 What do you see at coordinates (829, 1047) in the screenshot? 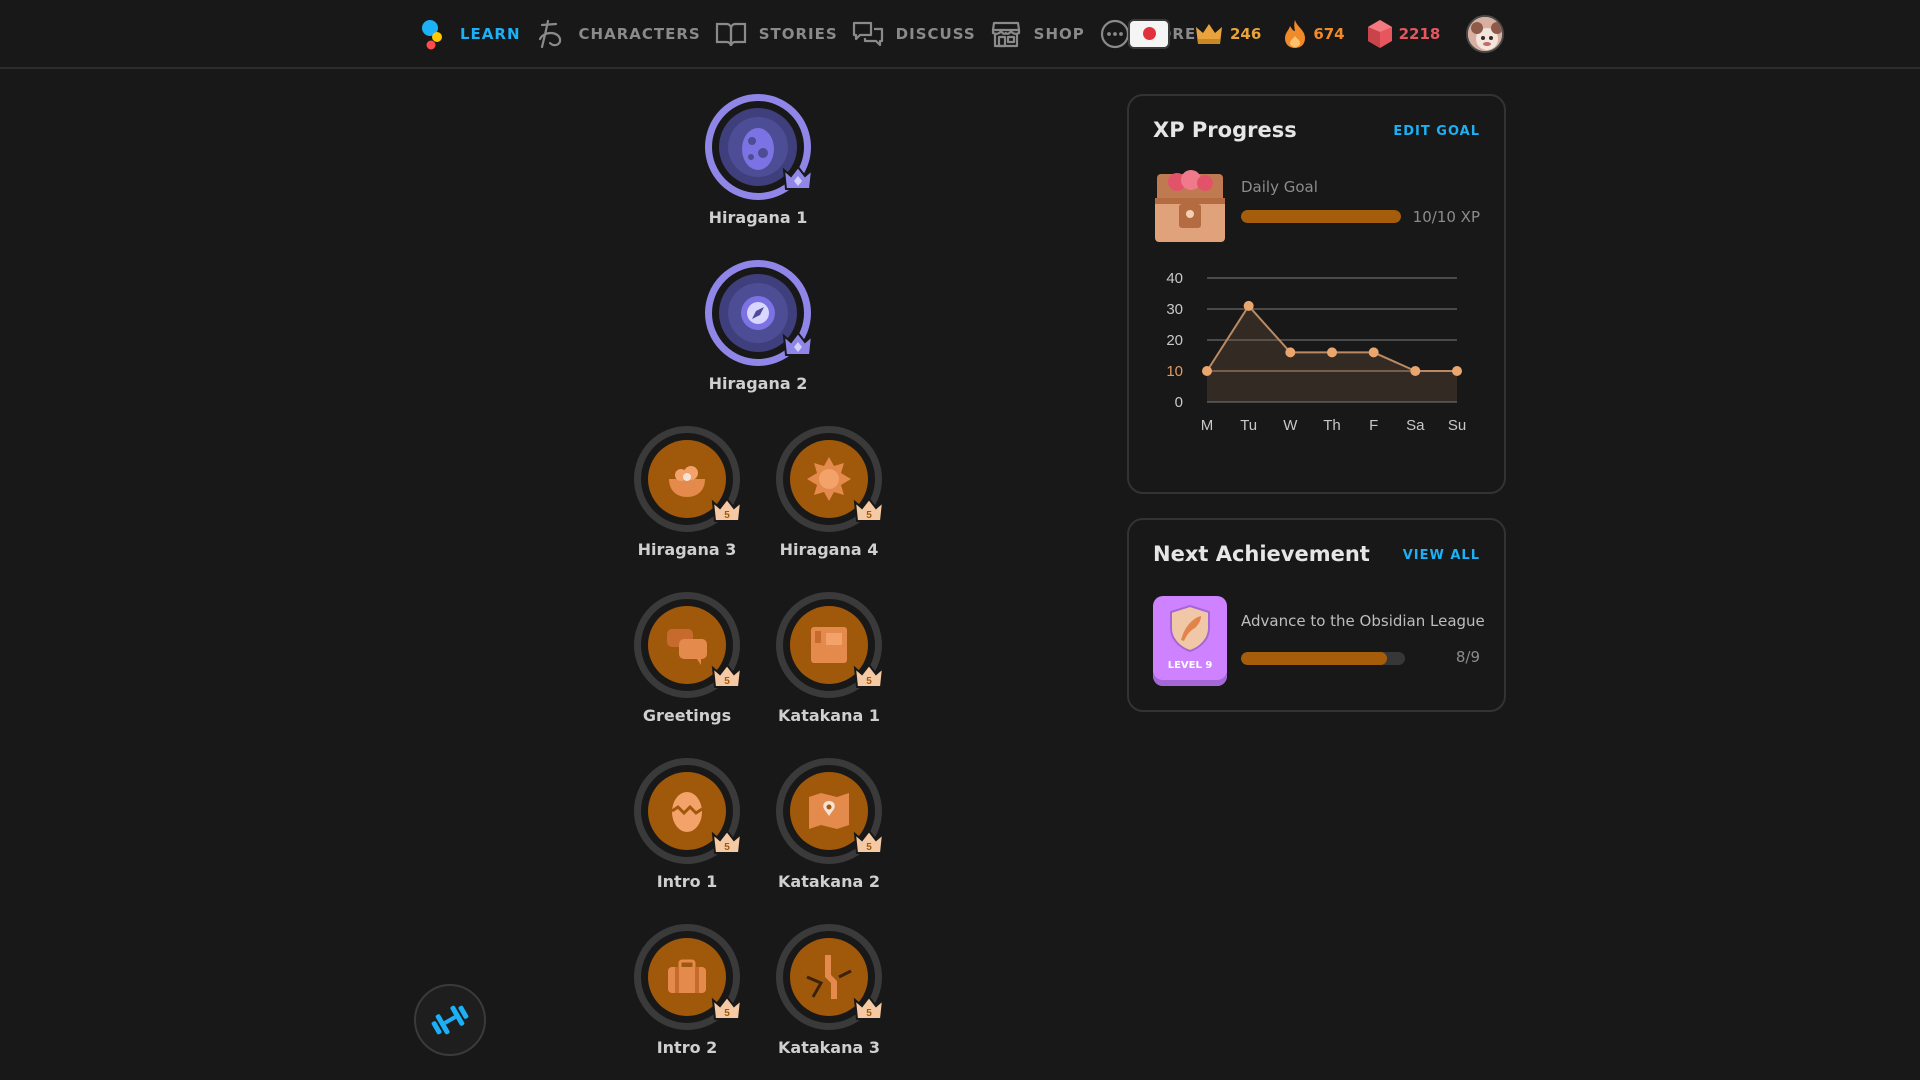
I see `skill-label: Katakana 3` at bounding box center [829, 1047].